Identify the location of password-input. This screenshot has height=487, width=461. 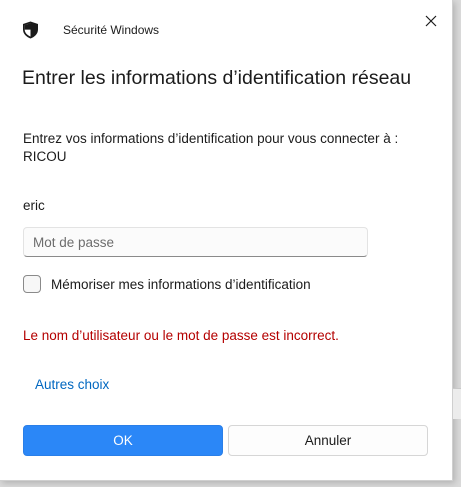
(195, 242).